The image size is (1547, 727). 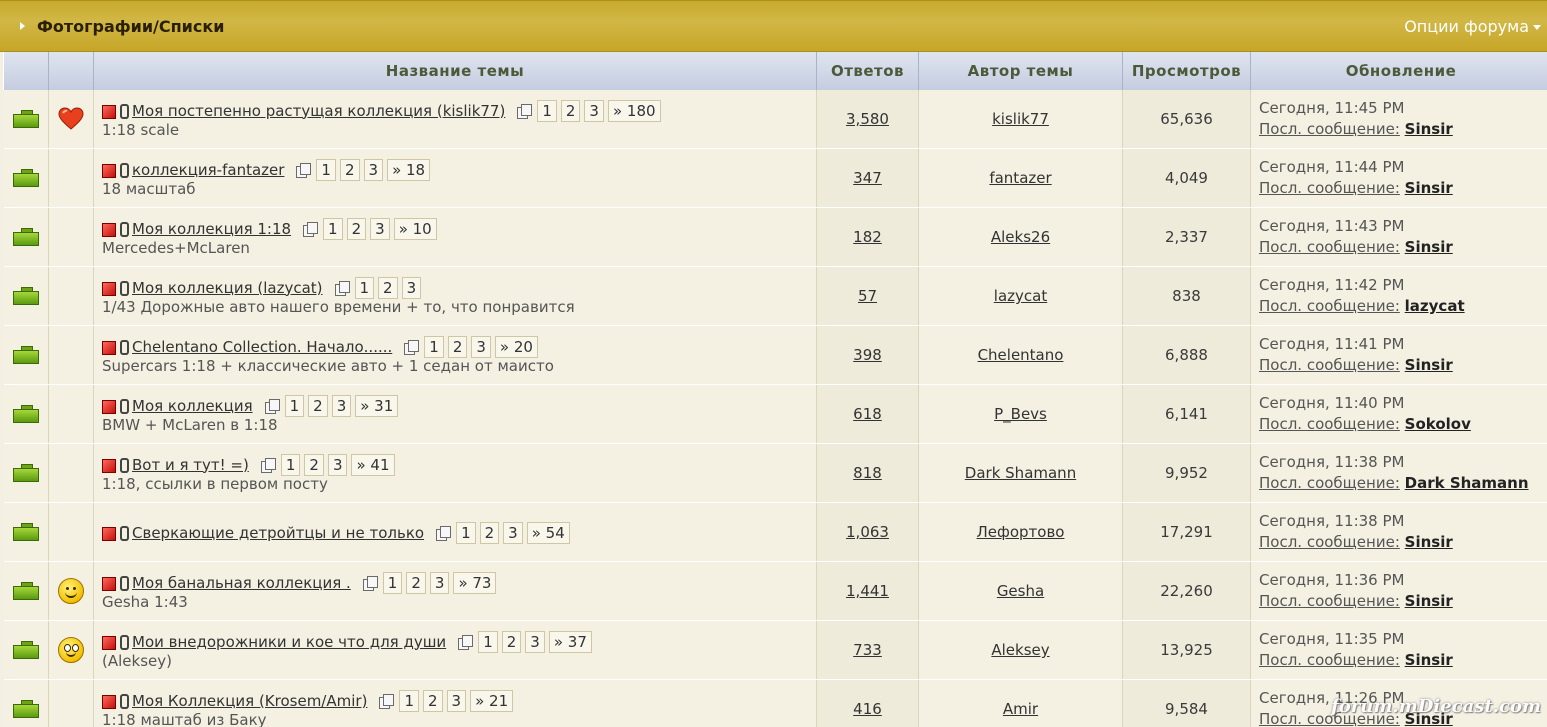 I want to click on page-link: » 180, so click(x=634, y=110).